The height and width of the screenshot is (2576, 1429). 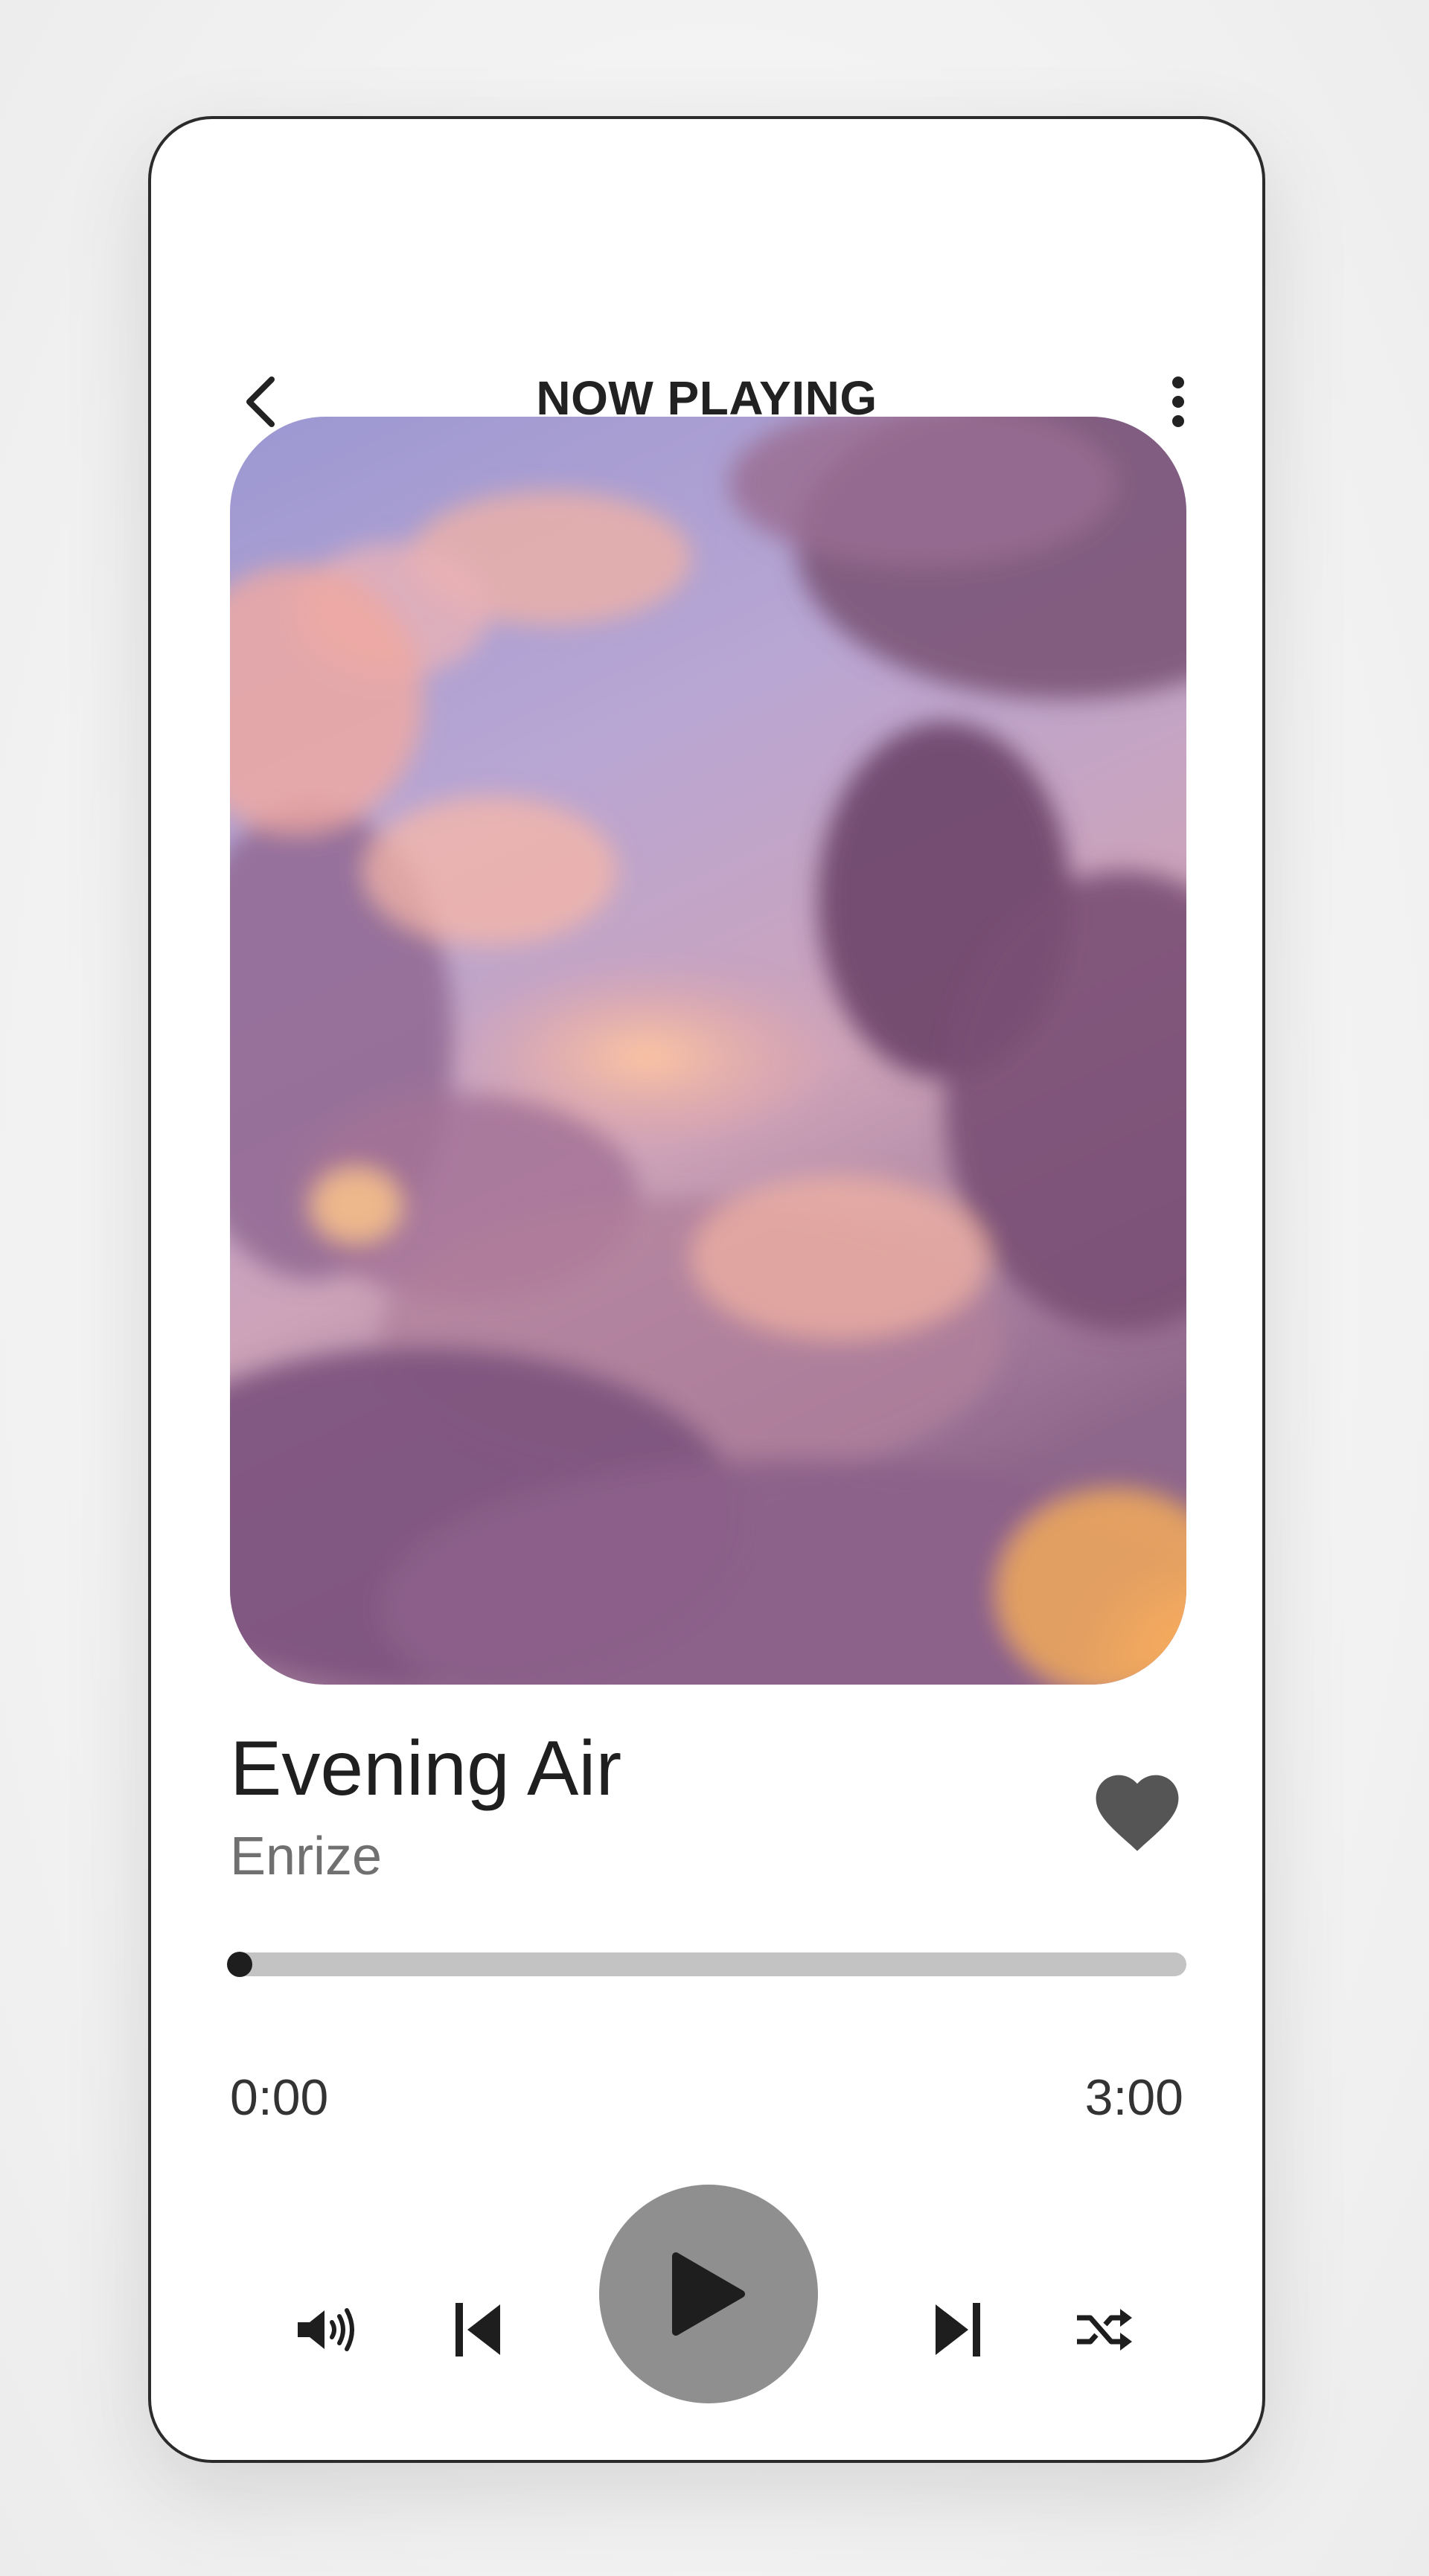 What do you see at coordinates (639, 1806) in the screenshot?
I see `track-info: Evening Air Enrize` at bounding box center [639, 1806].